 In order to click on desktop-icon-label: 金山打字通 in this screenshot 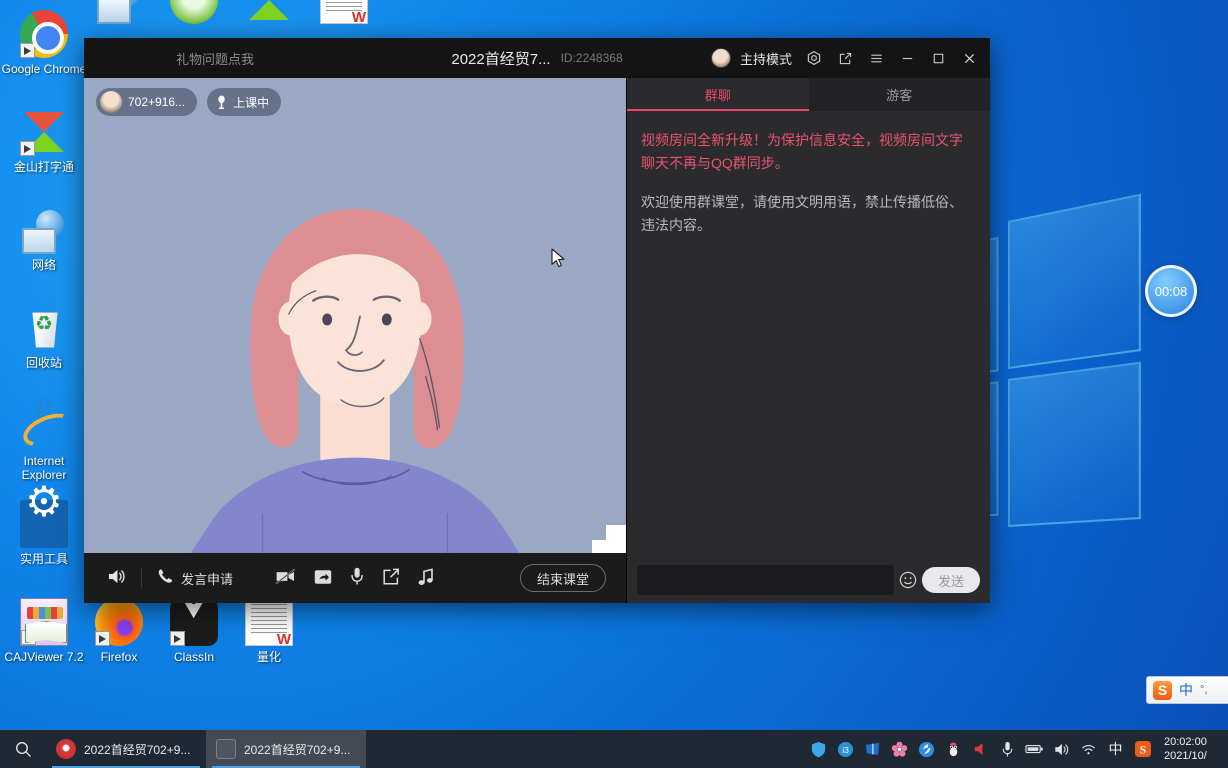, I will do `click(43, 167)`.